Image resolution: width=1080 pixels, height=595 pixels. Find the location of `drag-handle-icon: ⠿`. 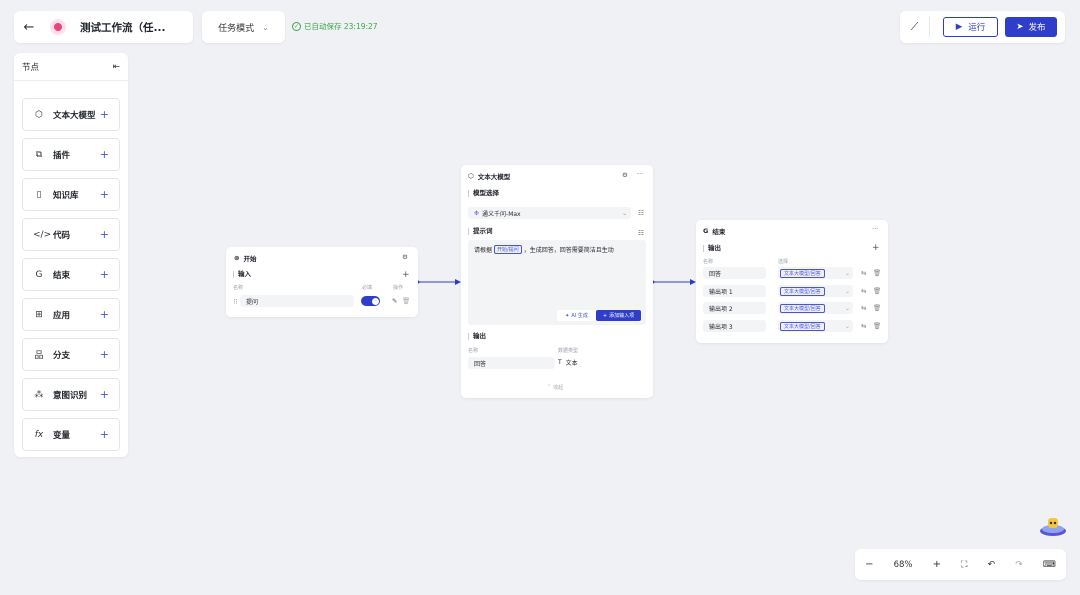

drag-handle-icon: ⠿ is located at coordinates (235, 302).